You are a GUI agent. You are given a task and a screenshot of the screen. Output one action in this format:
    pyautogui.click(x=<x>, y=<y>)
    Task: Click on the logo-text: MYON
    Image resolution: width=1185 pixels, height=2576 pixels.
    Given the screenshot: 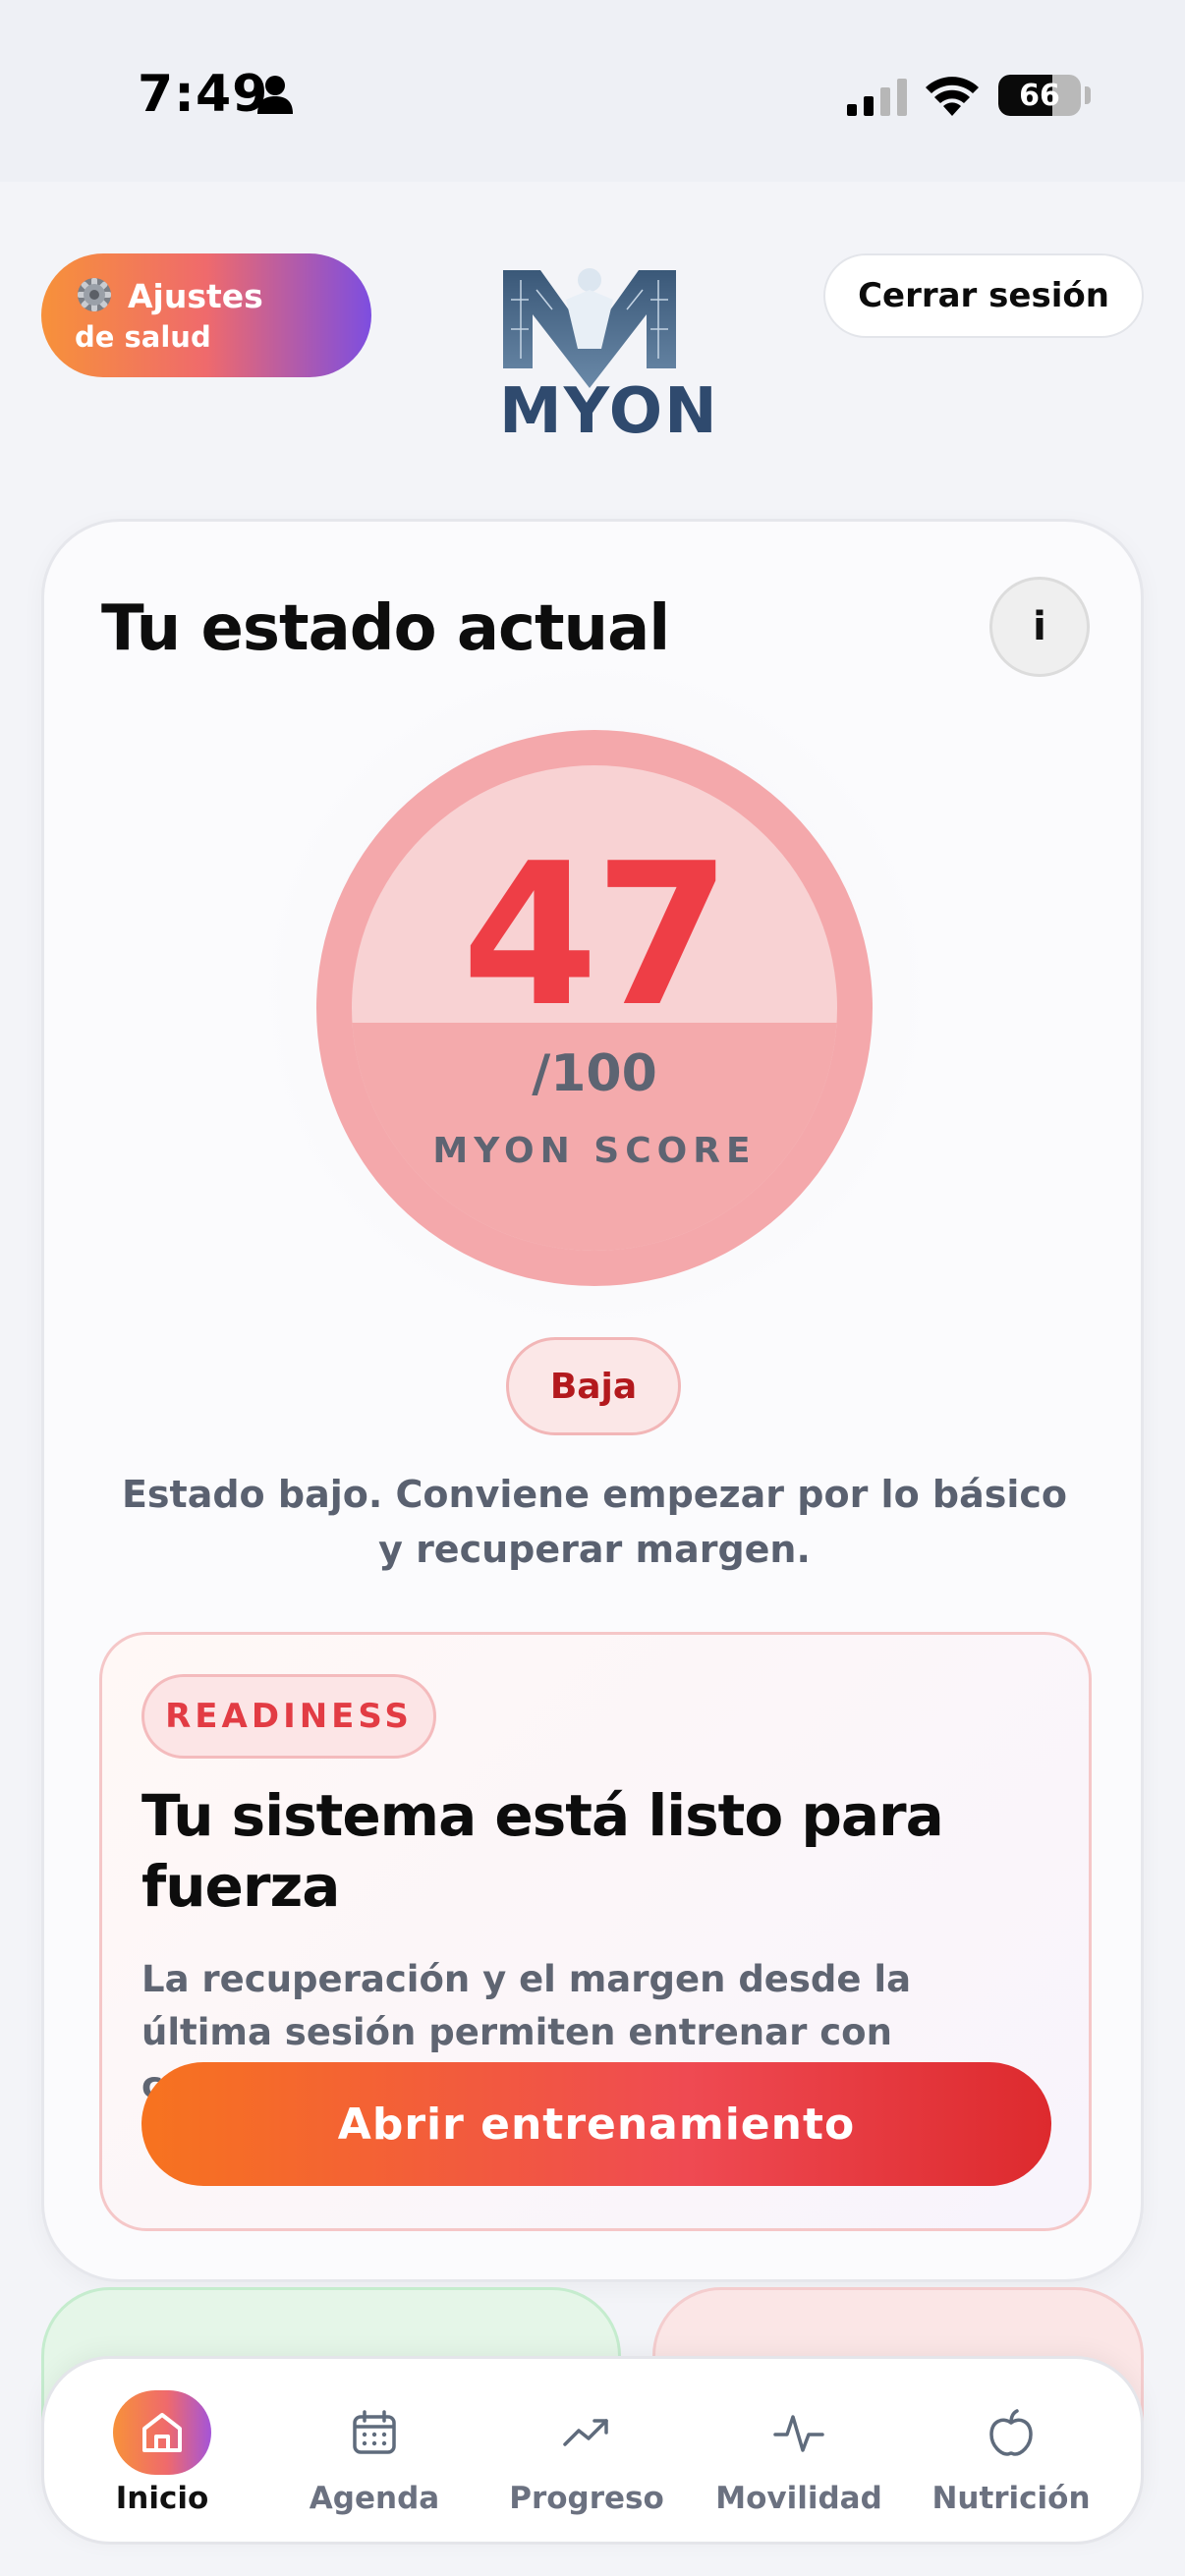 What is the action you would take?
    pyautogui.click(x=609, y=411)
    